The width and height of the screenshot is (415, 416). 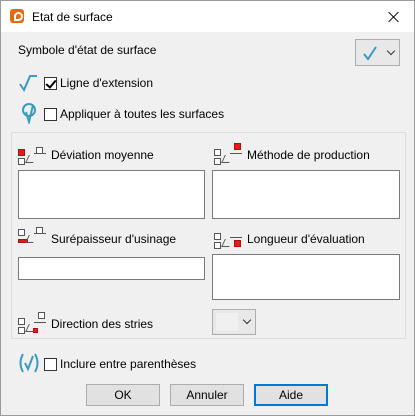 What do you see at coordinates (142, 114) in the screenshot?
I see `apply-all-label: Appliquer à toutes les surfaces` at bounding box center [142, 114].